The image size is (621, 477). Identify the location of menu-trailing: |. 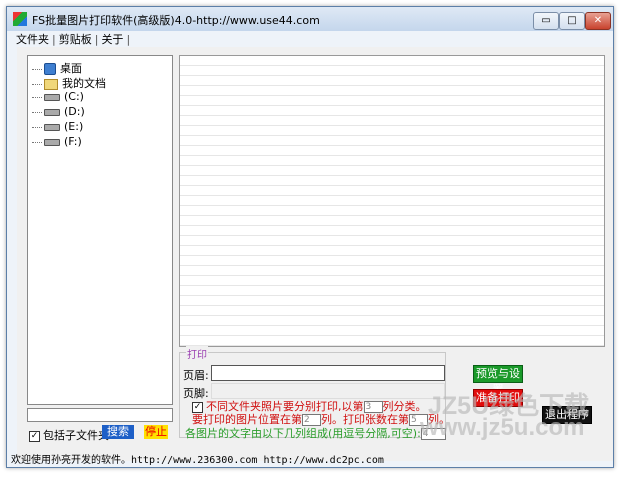
(128, 39).